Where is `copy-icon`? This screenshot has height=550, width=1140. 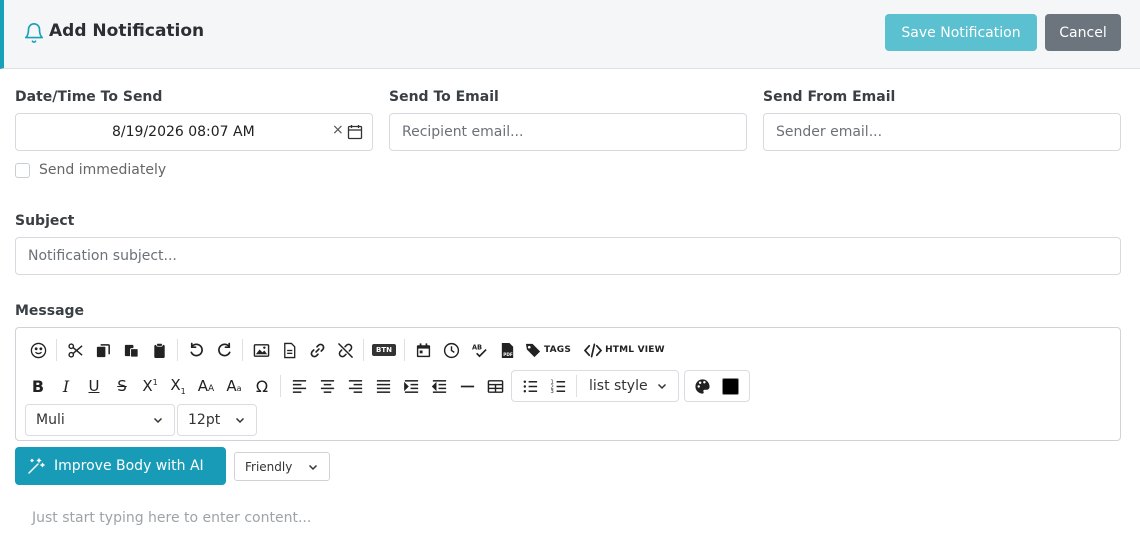 copy-icon is located at coordinates (103, 350).